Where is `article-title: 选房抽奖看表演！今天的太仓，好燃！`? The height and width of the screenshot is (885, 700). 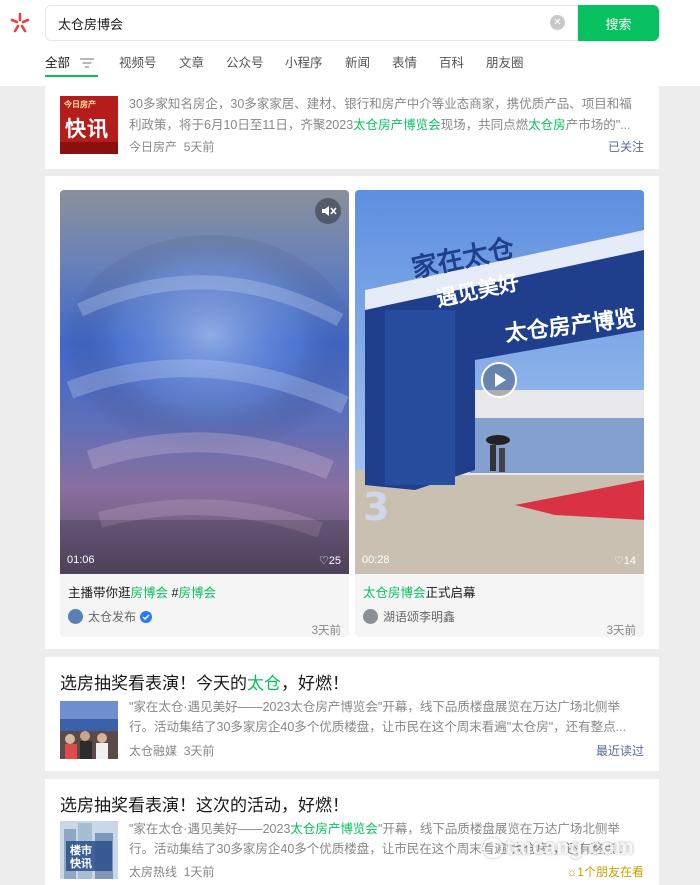 article-title: 选房抽奖看表演！今天的太仓，好燃！ is located at coordinates (204, 681).